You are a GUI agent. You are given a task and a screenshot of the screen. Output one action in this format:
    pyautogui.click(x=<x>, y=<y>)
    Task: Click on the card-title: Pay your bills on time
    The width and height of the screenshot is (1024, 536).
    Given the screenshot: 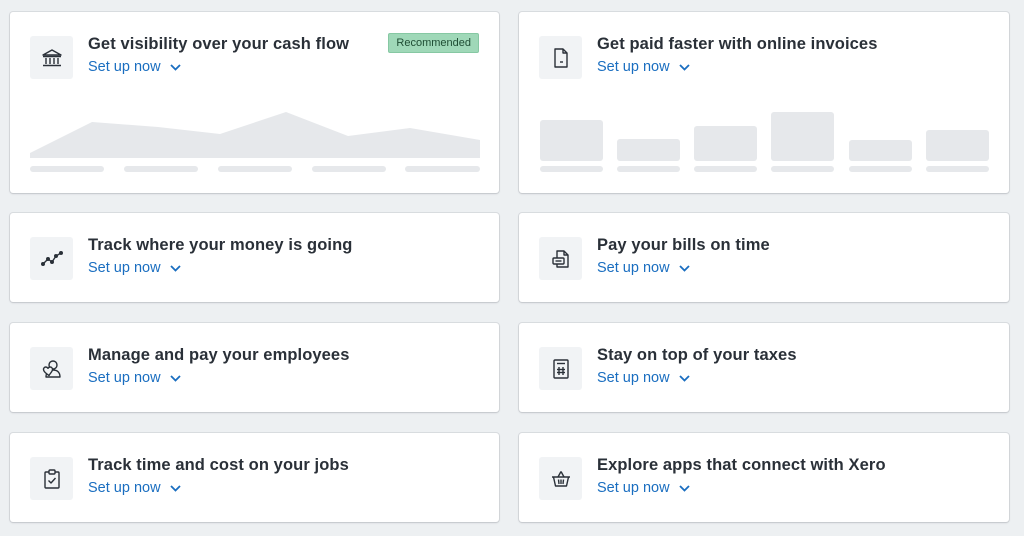 What is the action you would take?
    pyautogui.click(x=683, y=245)
    